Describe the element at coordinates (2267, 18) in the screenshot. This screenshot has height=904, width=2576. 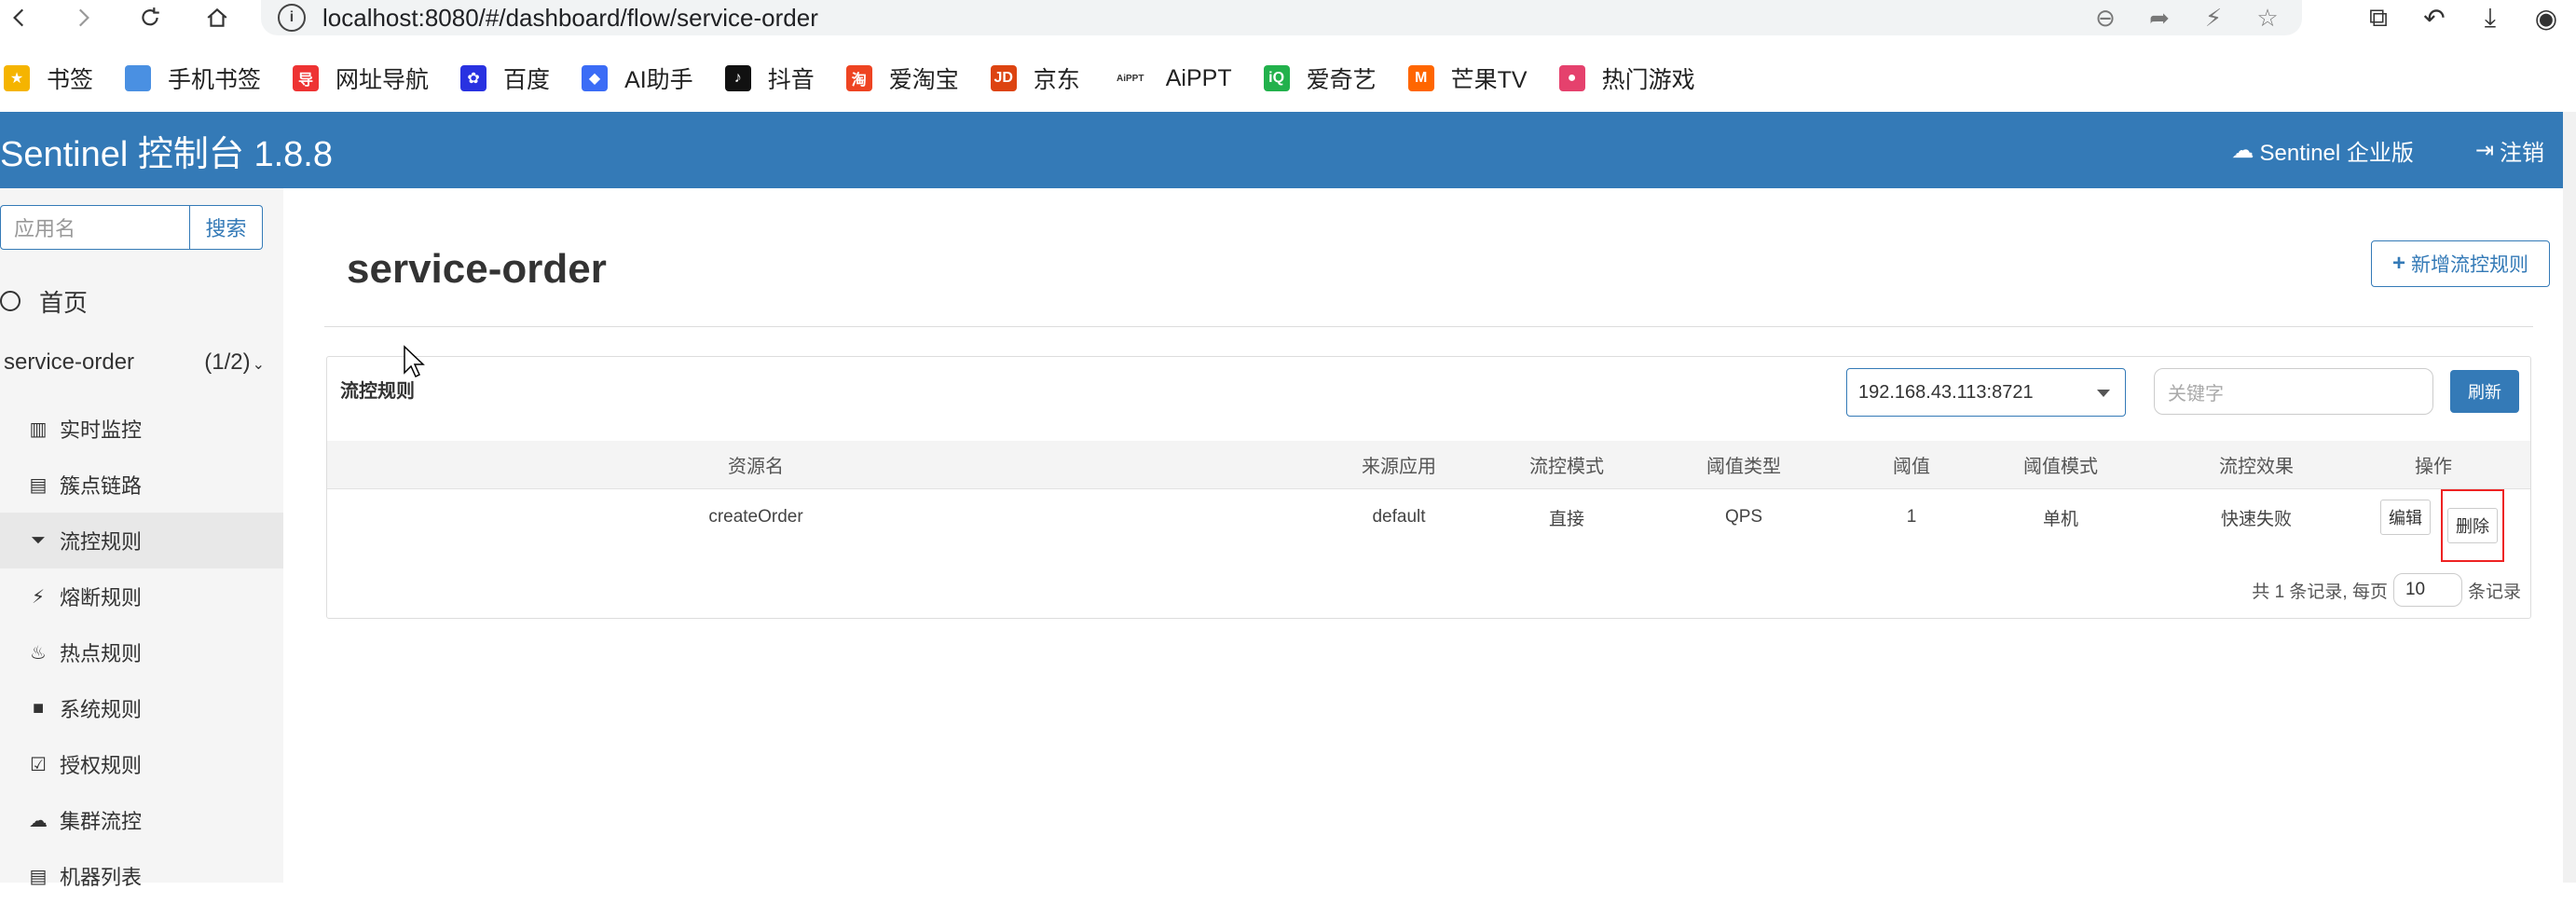
I see `bookmark-star-icon: ☆` at that location.